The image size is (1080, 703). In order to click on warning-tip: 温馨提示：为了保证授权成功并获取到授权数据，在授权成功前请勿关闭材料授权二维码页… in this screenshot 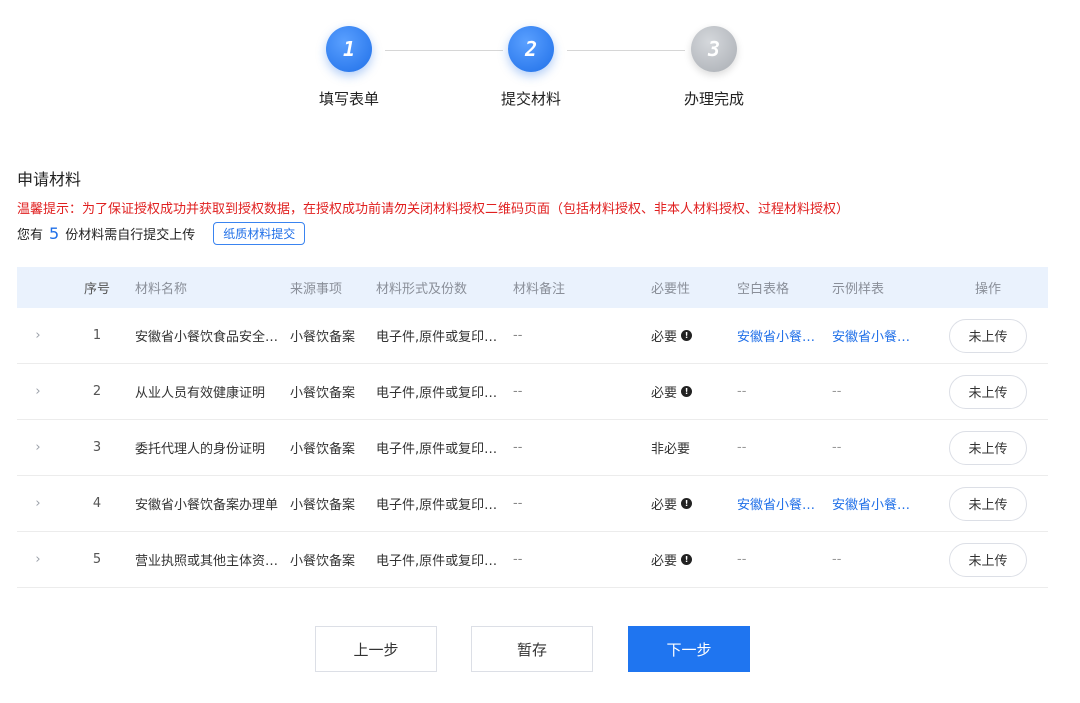, I will do `click(433, 209)`.